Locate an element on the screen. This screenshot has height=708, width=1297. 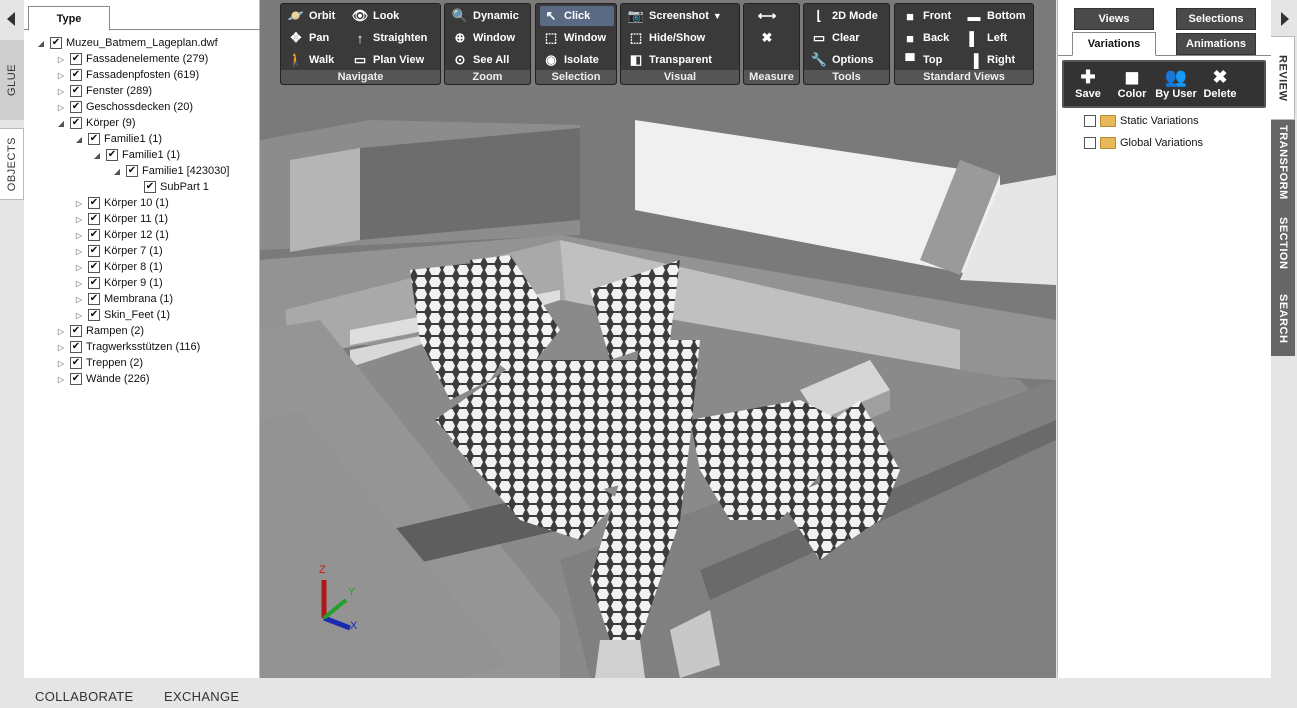
tree-item: ▷ ✔ Fassadenpfosten (619) is located at coordinates (127, 75).